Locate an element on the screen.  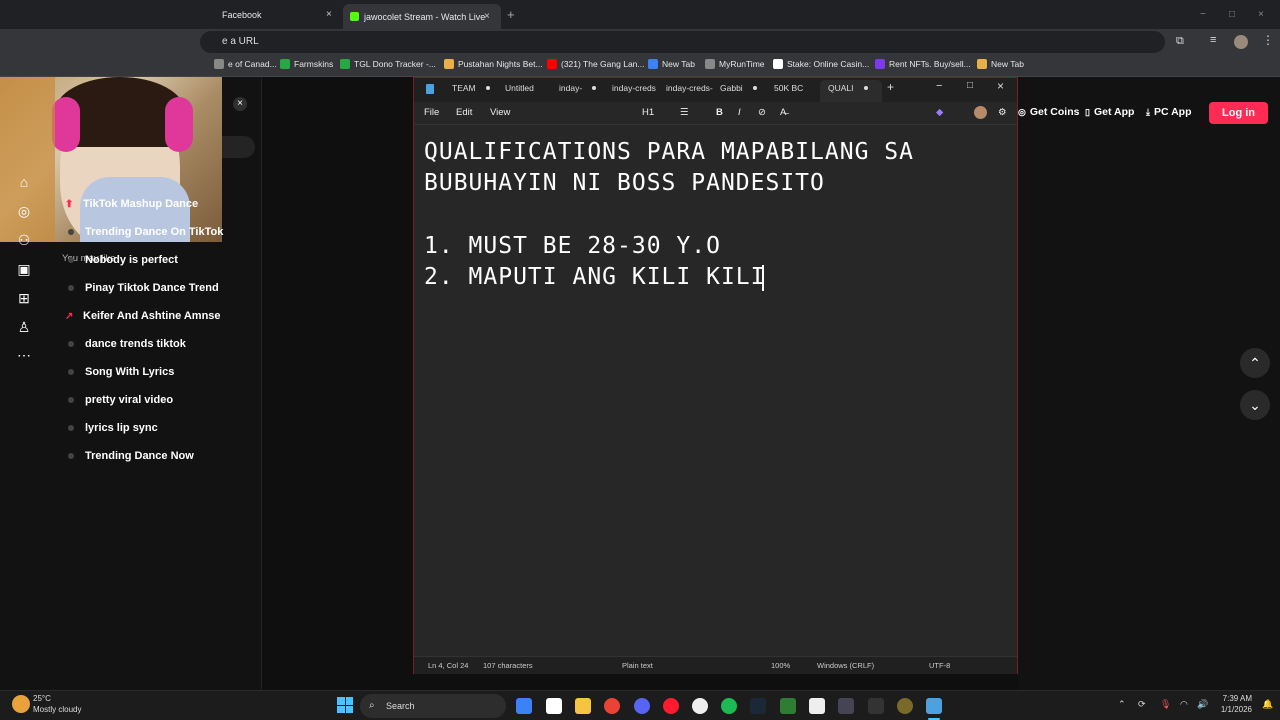
opera-icon is located at coordinates (671, 706).